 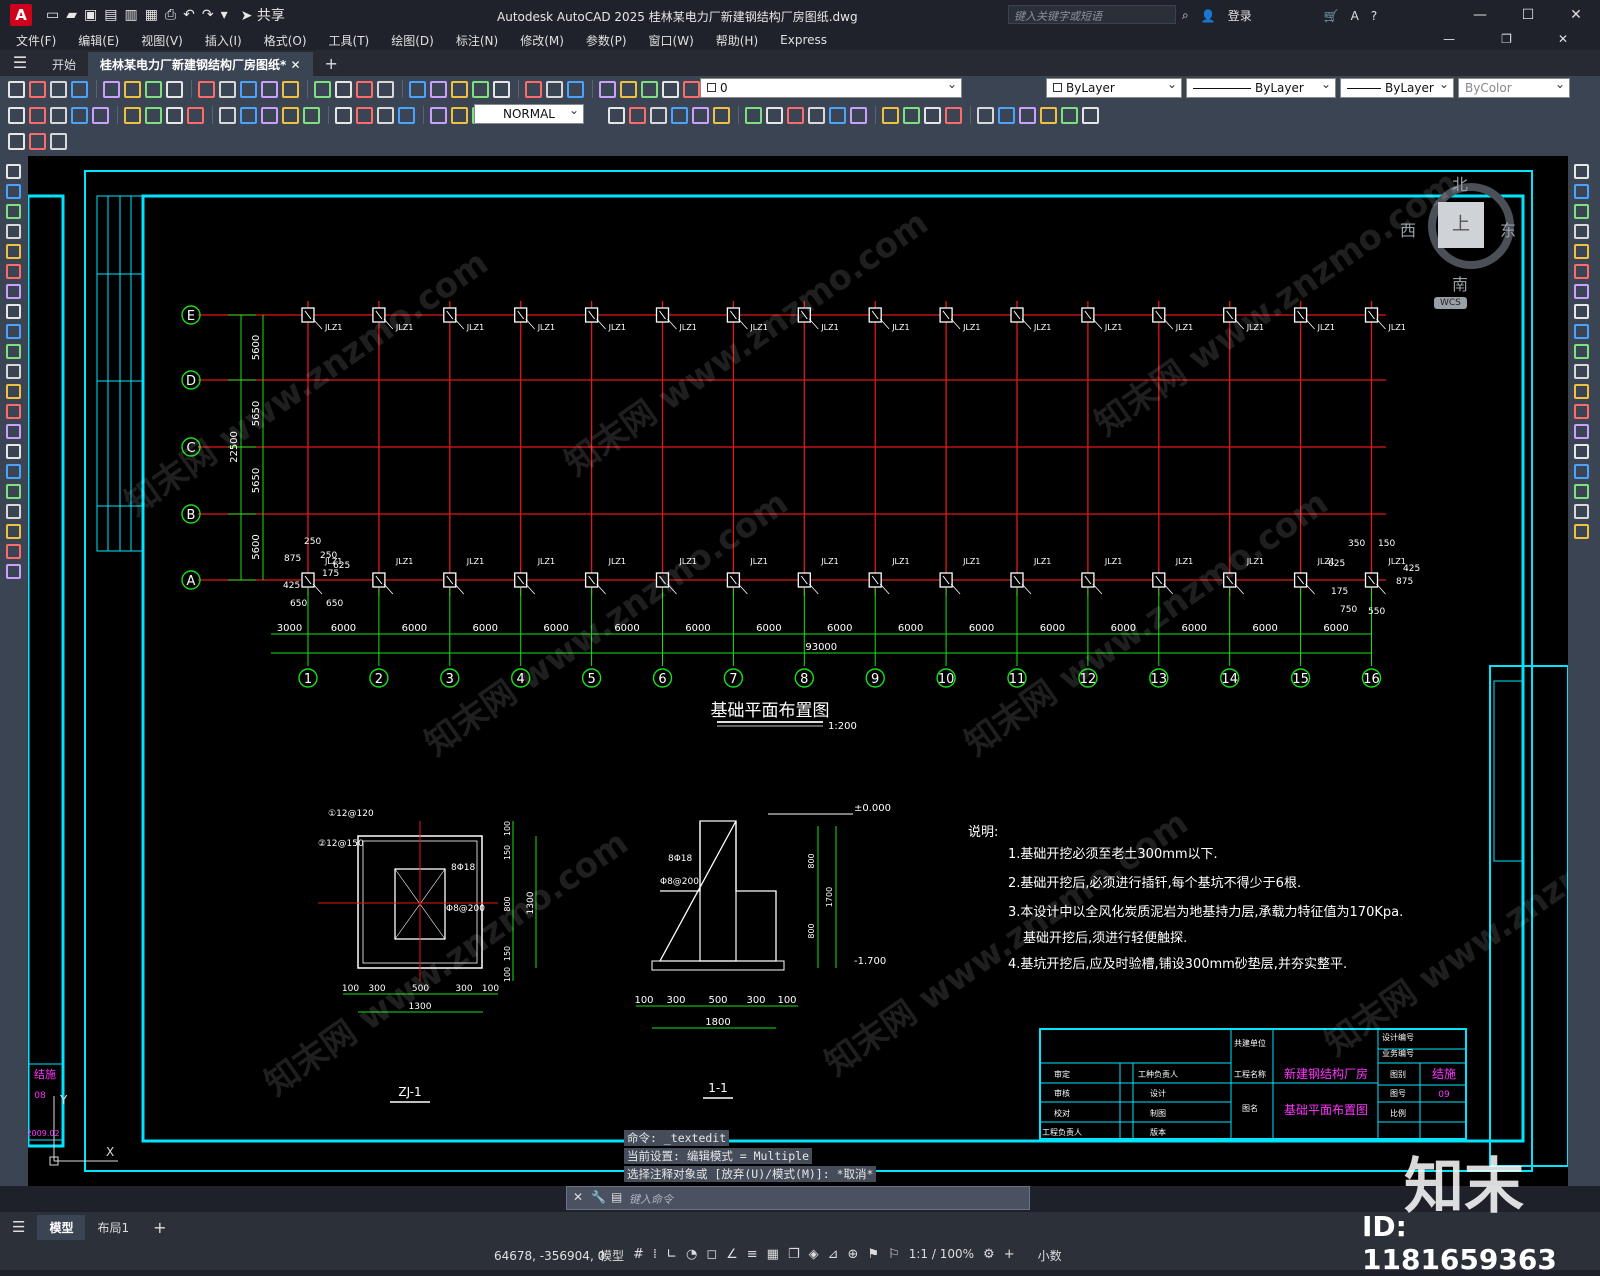 I want to click on units-dropdown: 小数, so click(x=1050, y=1255).